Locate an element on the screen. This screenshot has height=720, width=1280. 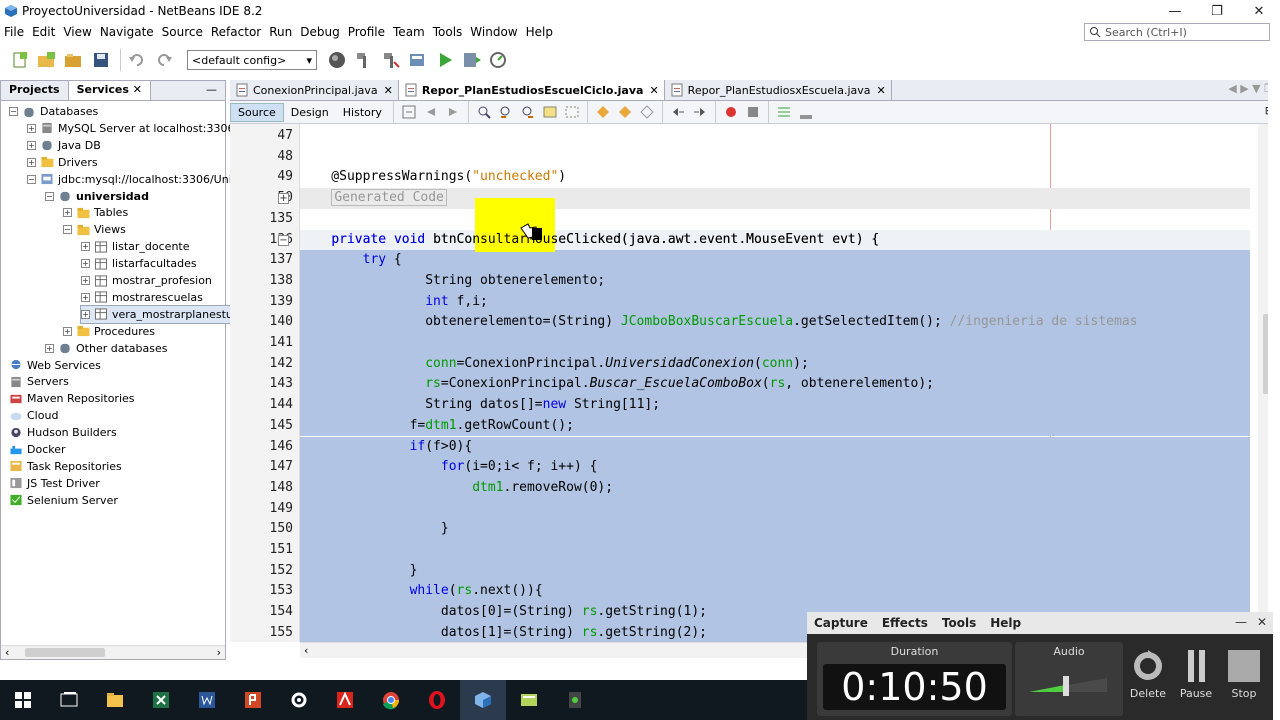
tab-history: History is located at coordinates (362, 112).